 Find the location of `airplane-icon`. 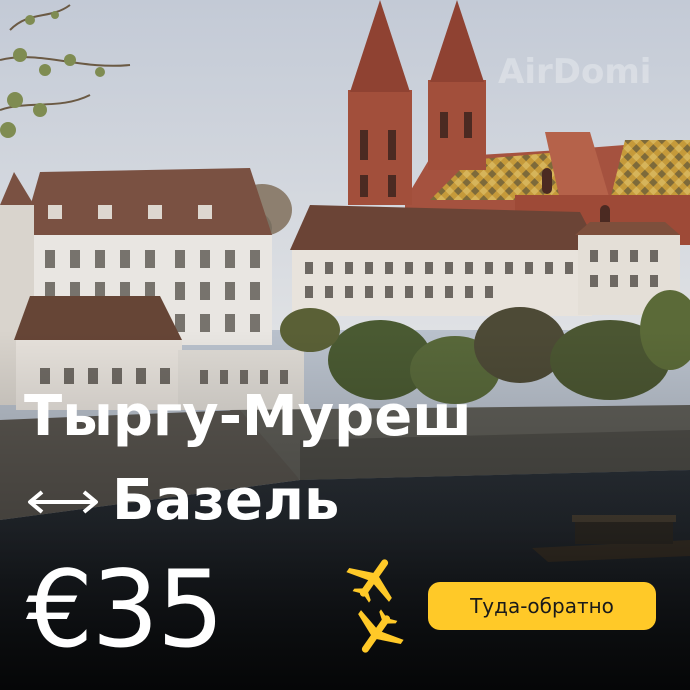

airplane-icon is located at coordinates (375, 606).